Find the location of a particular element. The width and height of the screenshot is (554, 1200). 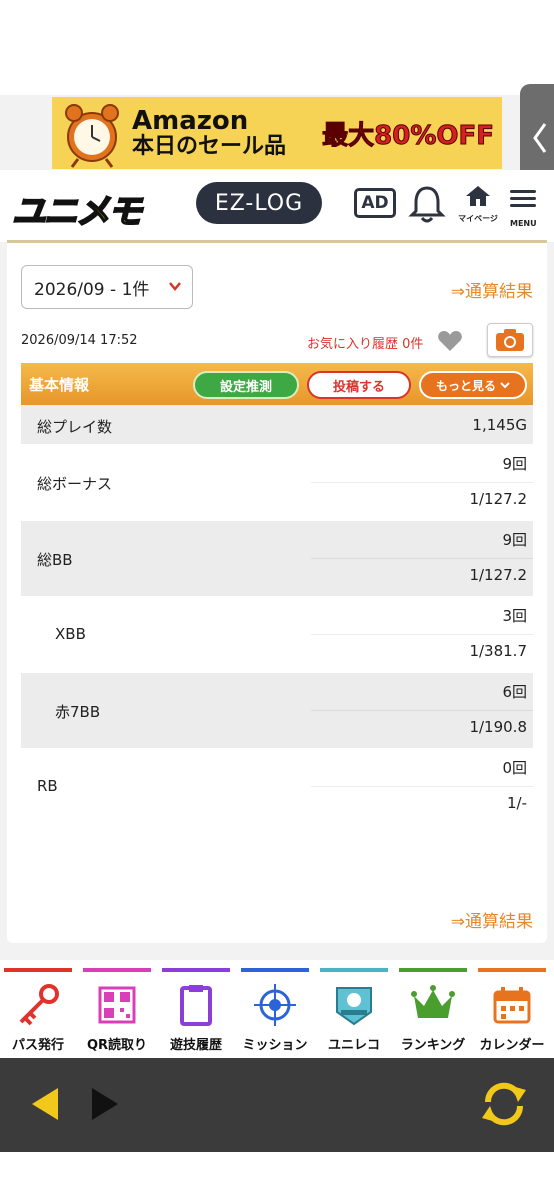

mypage-button: マイページ is located at coordinates (478, 204).